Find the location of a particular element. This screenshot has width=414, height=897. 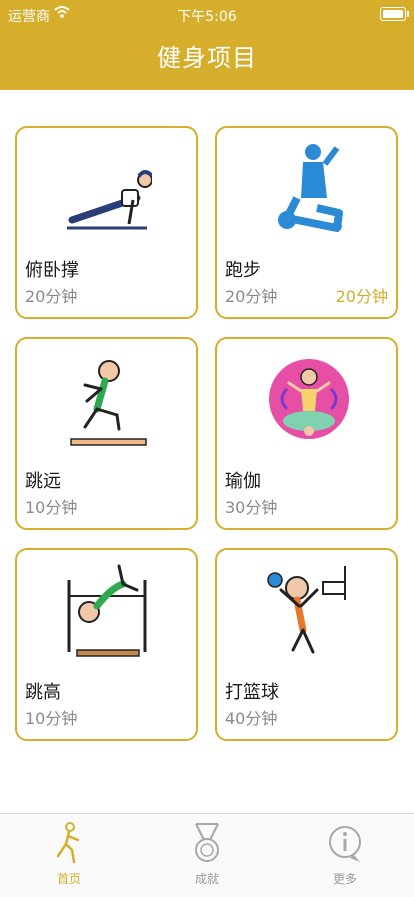

exercise-duration-highlight: 20分钟 is located at coordinates (361, 296).